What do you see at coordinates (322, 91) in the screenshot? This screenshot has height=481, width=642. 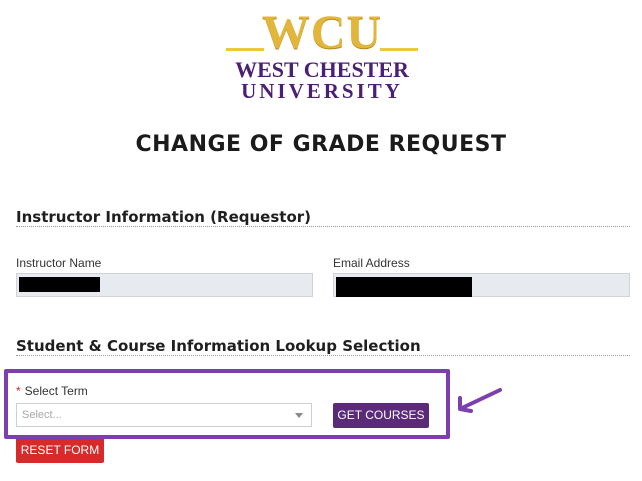 I see `logo-university-text: UNIVERSITY` at bounding box center [322, 91].